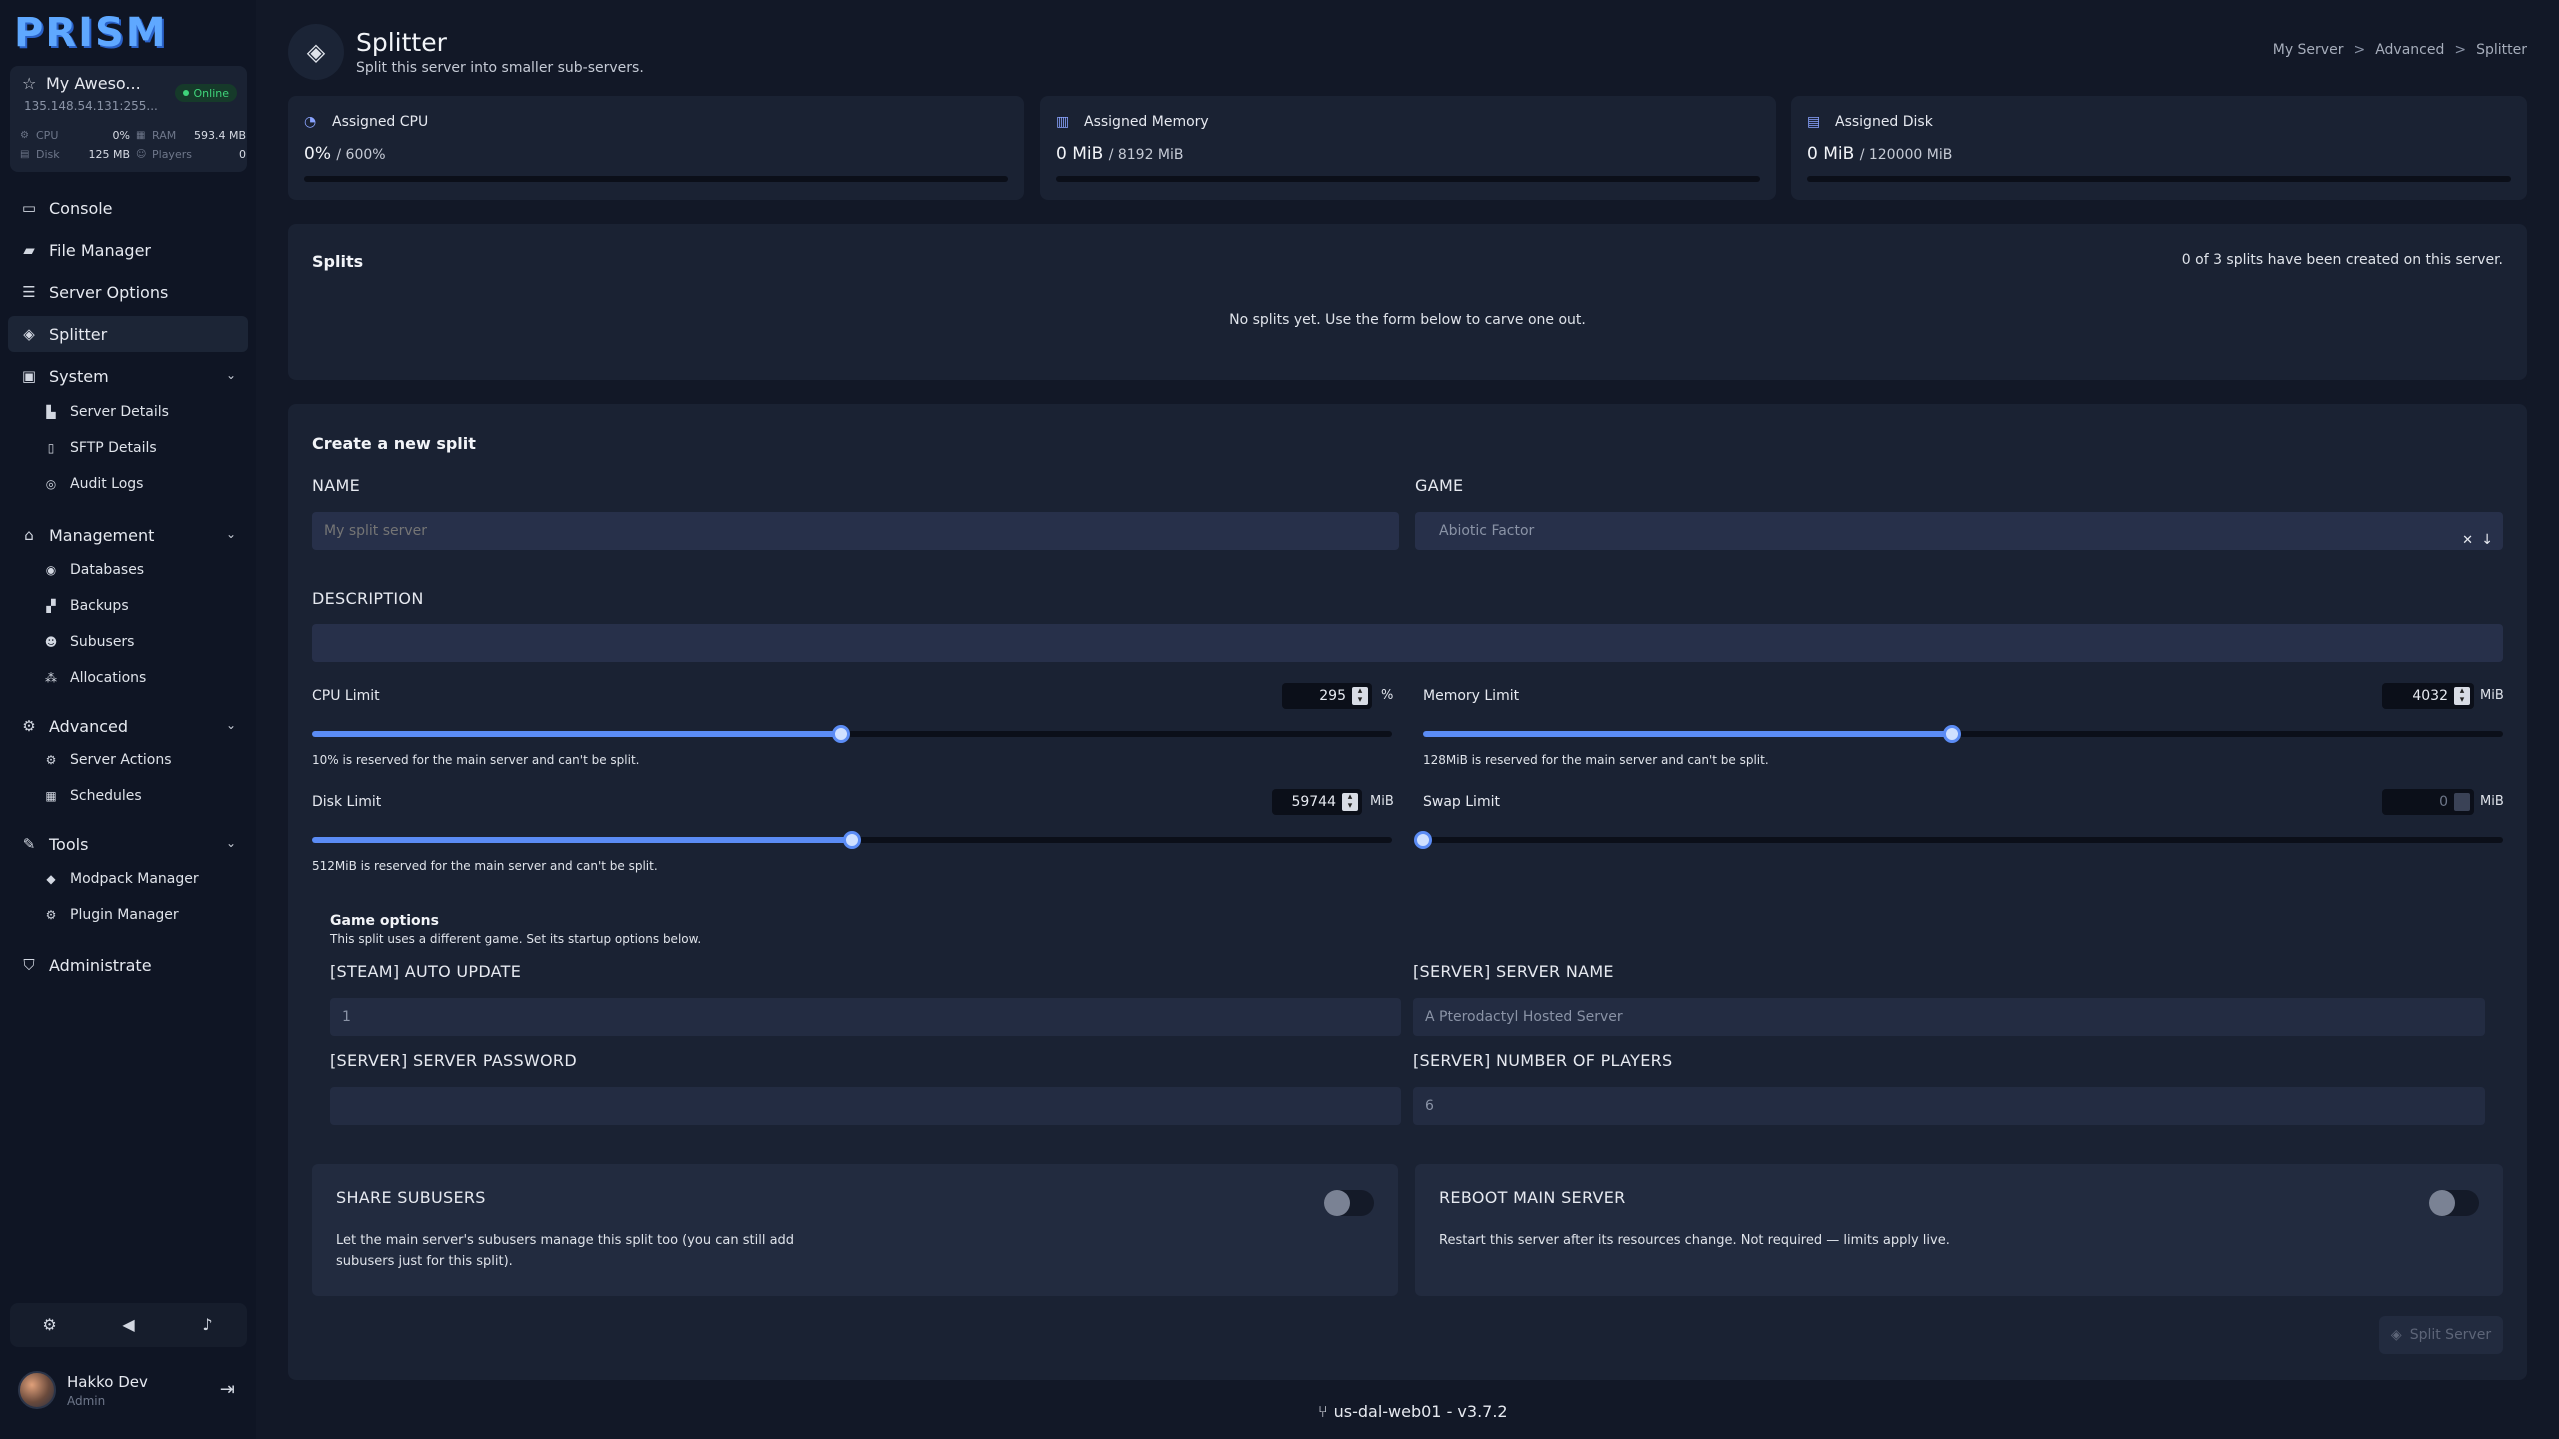 The width and height of the screenshot is (2559, 1439). I want to click on avatar, so click(37, 1390).